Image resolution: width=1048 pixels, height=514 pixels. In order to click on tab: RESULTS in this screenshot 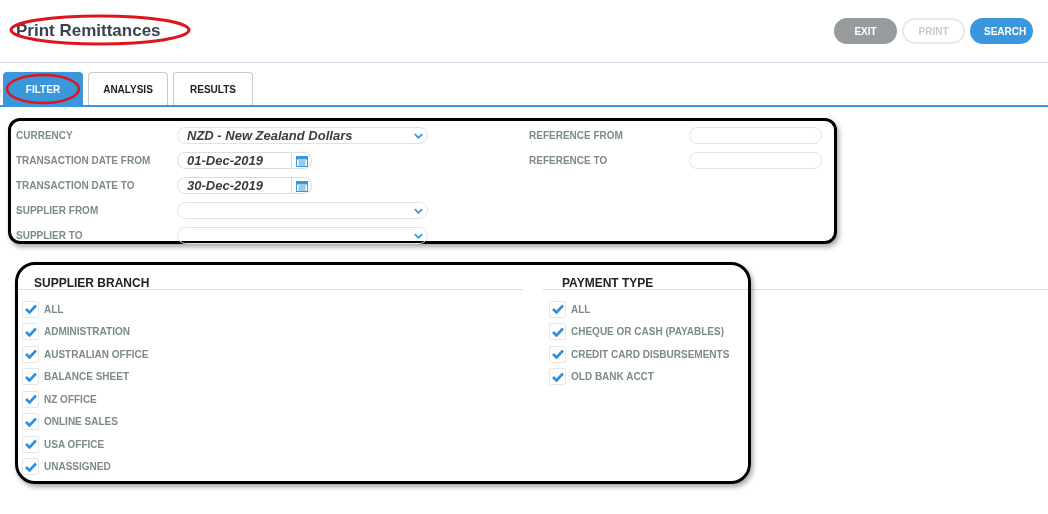, I will do `click(213, 88)`.